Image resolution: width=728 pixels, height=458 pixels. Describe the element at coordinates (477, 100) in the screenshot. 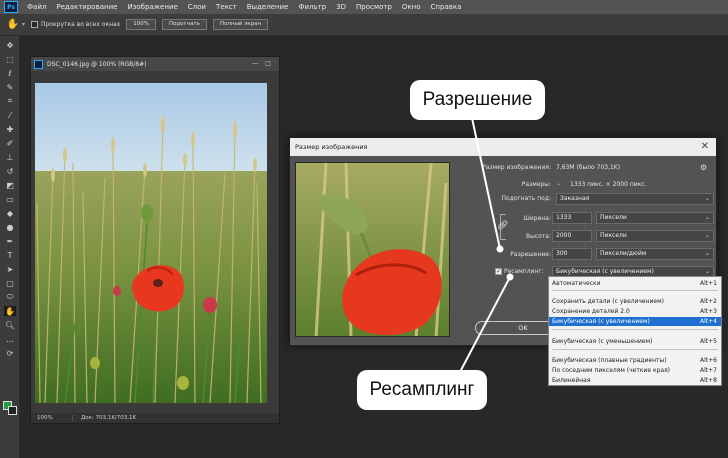

I see `resolution-callout: Разрешение` at that location.